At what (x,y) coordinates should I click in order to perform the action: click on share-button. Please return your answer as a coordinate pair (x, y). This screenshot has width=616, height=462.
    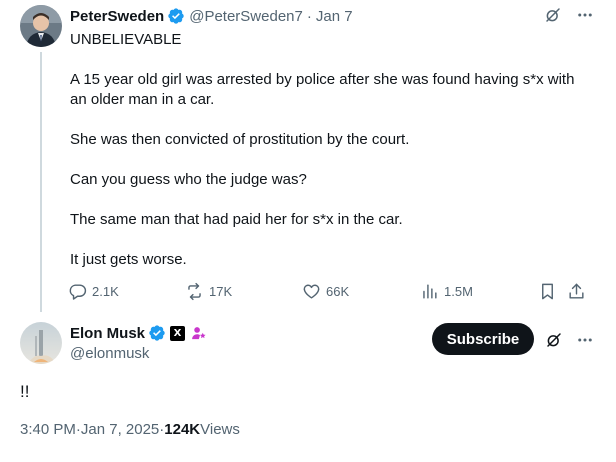
    Looking at the image, I should click on (576, 291).